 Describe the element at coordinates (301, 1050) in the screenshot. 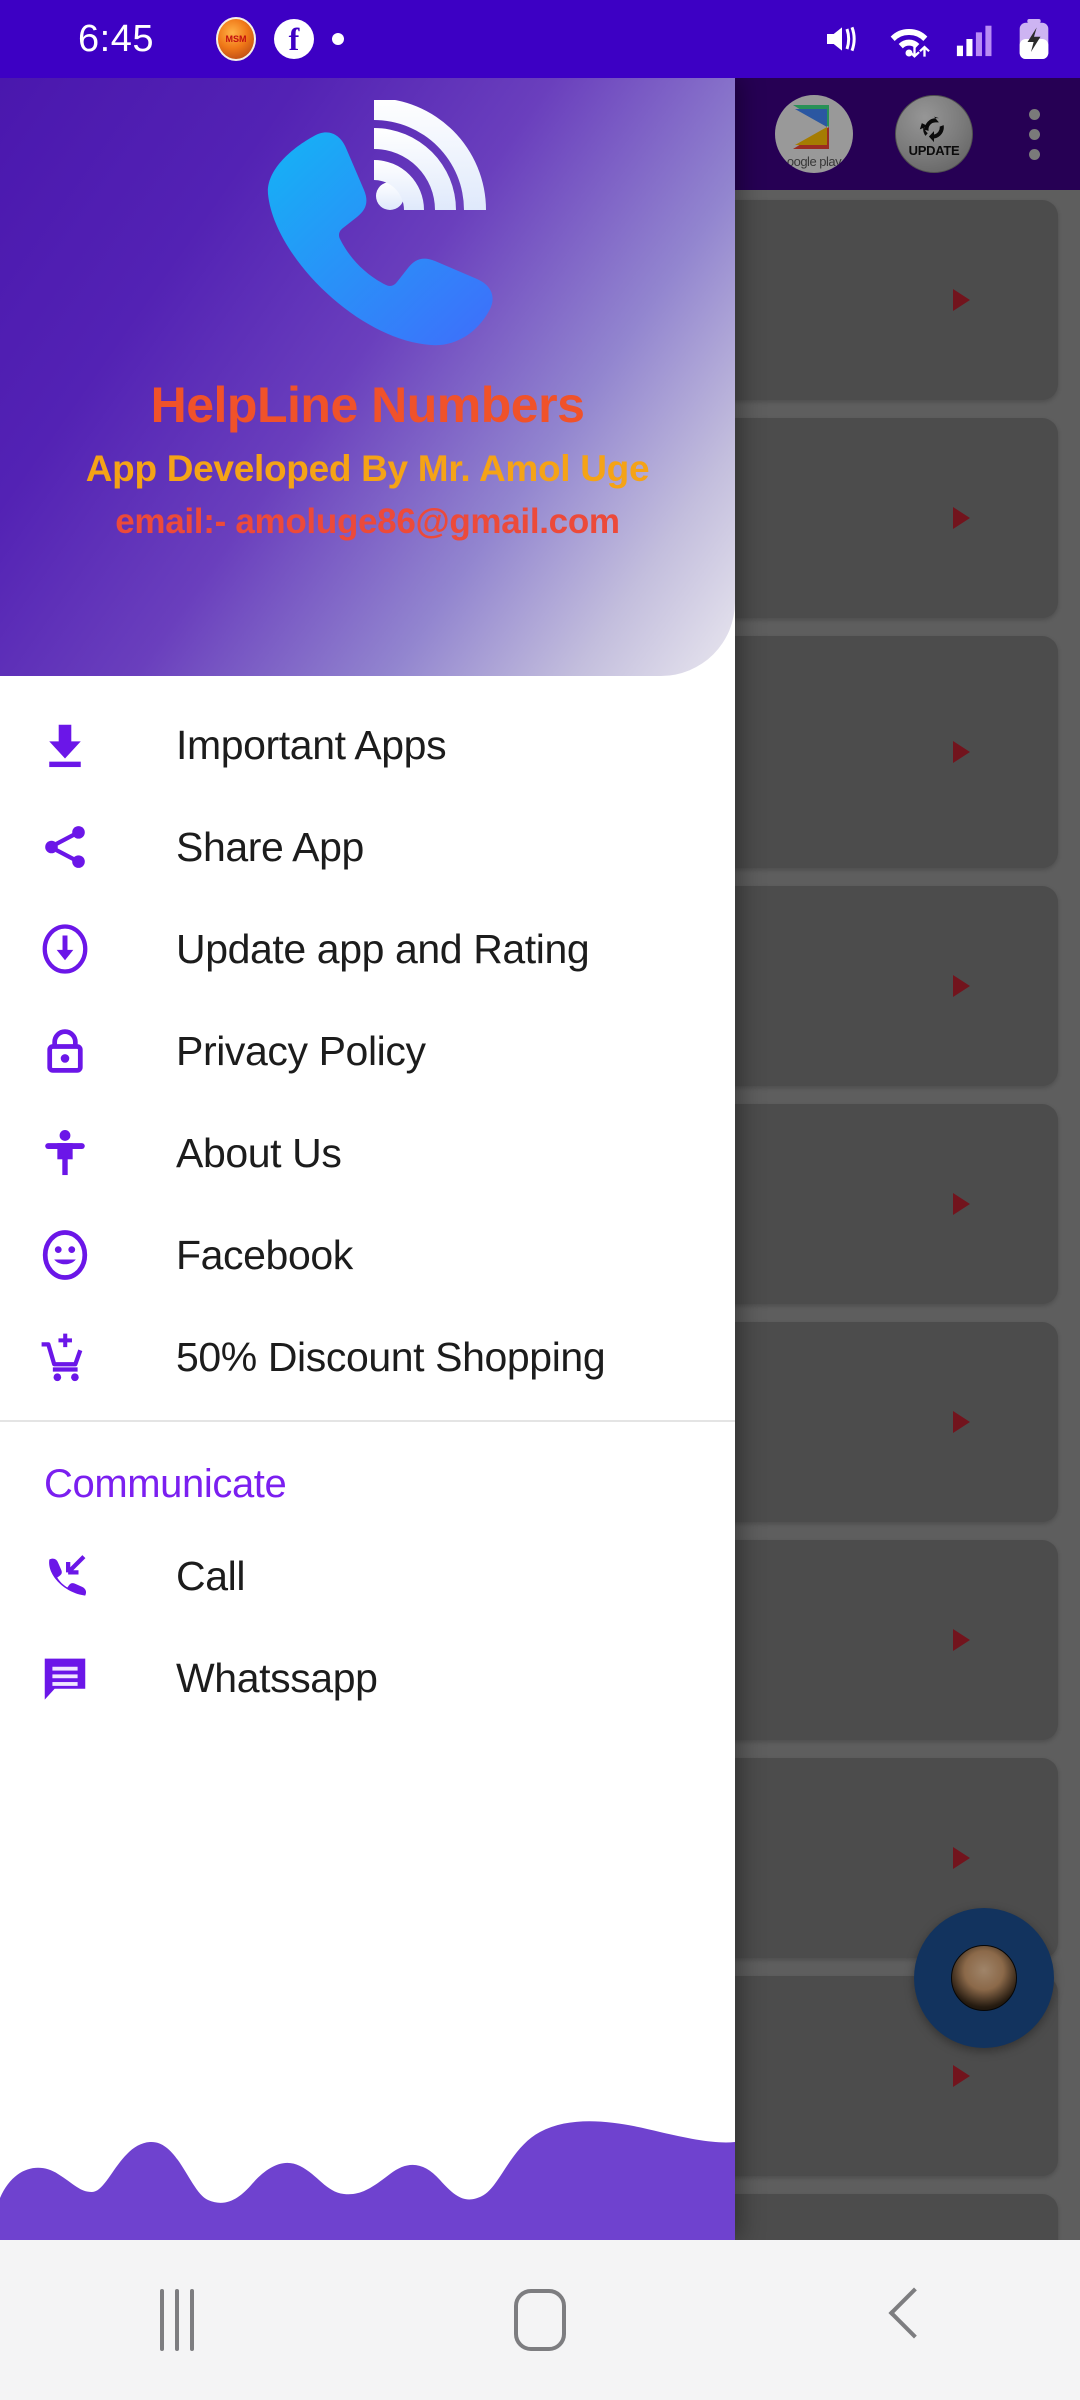

I see `drawer-item-label: Privacy Policy` at that location.